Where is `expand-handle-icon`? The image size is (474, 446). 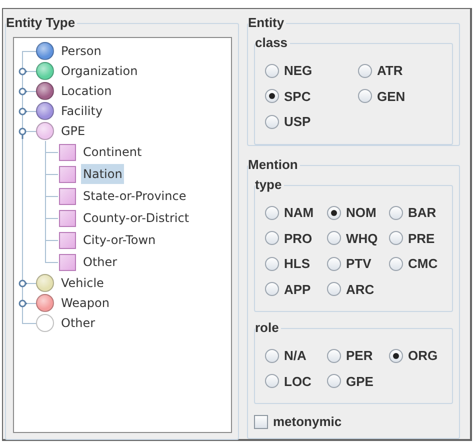 expand-handle-icon is located at coordinates (22, 133).